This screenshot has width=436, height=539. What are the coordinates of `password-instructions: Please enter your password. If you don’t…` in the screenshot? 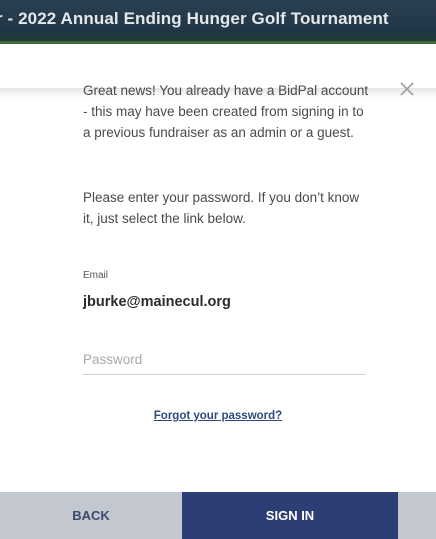 It's located at (221, 208).